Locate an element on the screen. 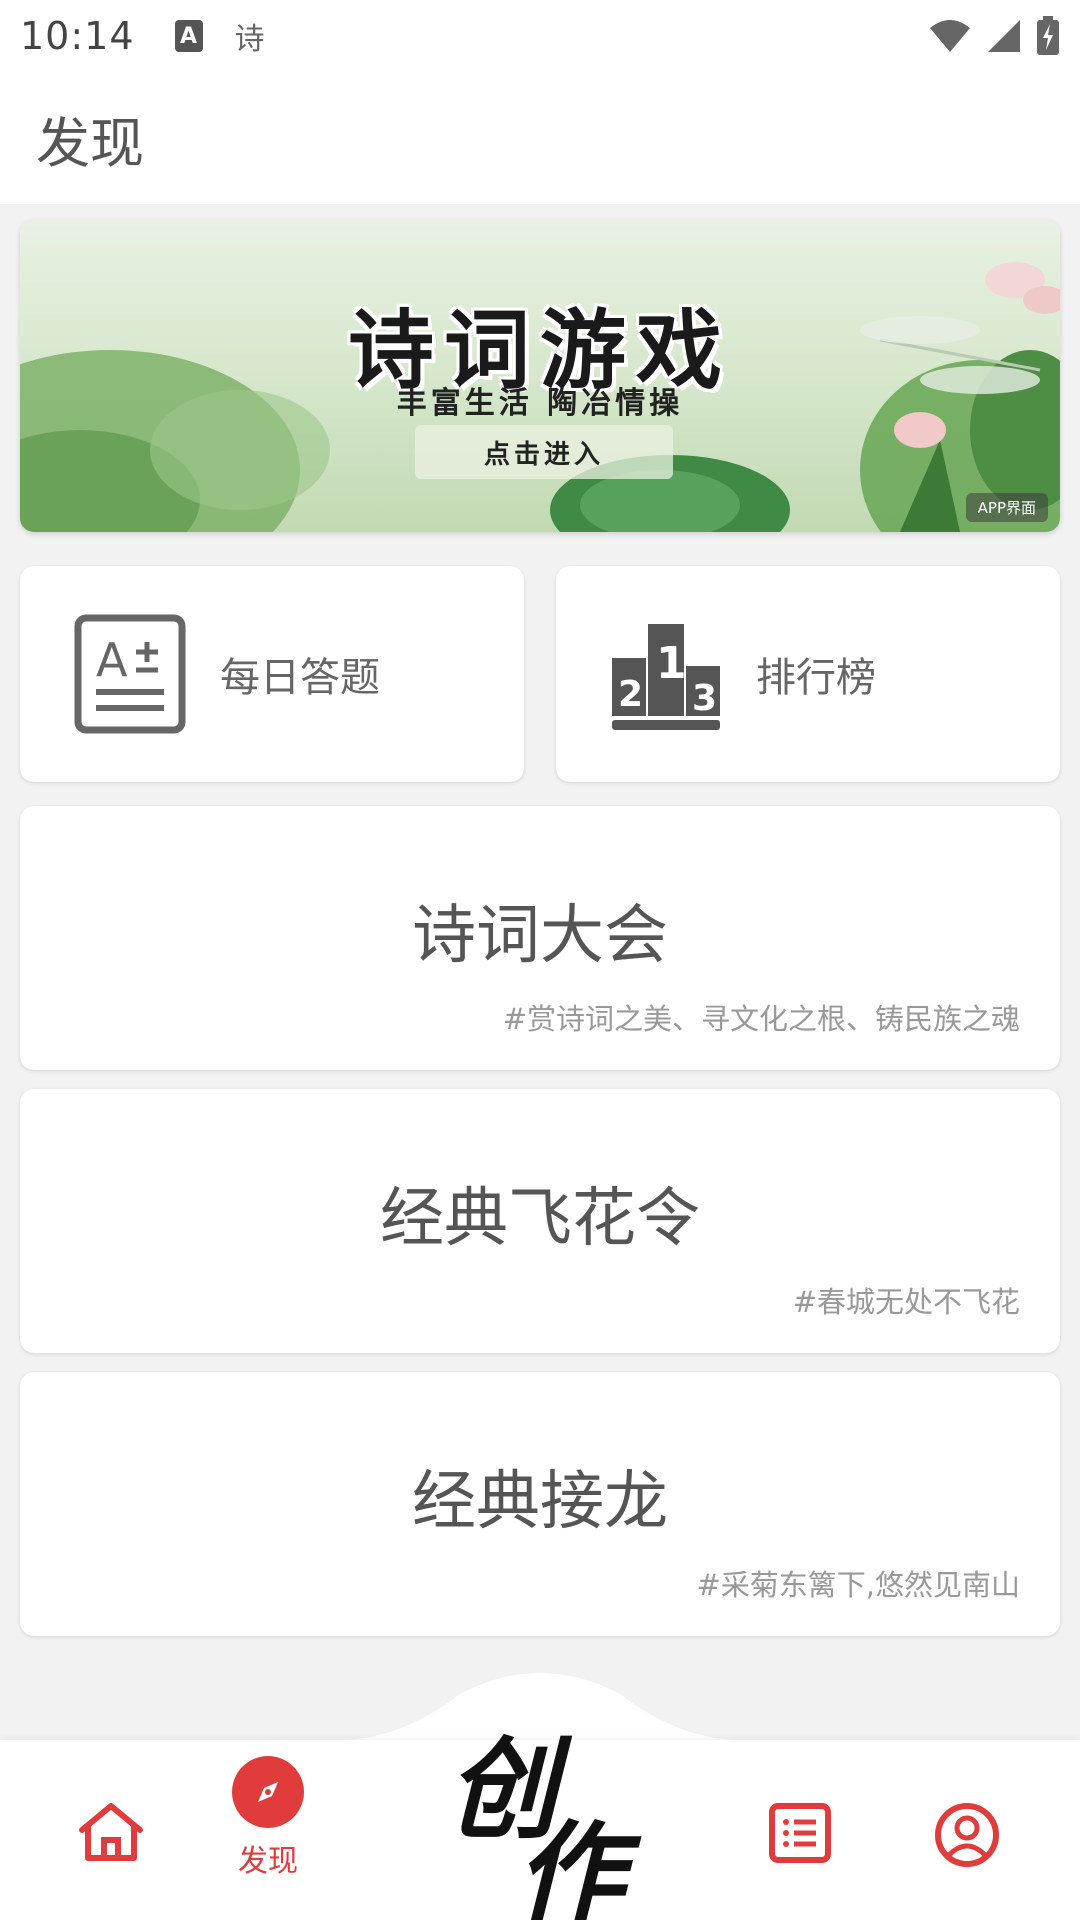  poetry-conference-card: 诗词大会 #赏诗词之美、寻文化之根、铸民族之魂 is located at coordinates (540, 938).